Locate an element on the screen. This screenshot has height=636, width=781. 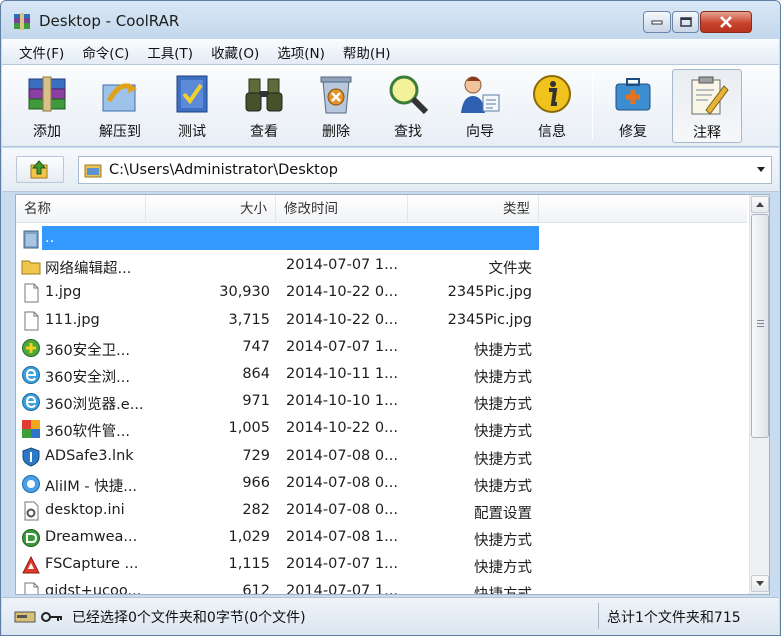
minimize-button is located at coordinates (657, 22).